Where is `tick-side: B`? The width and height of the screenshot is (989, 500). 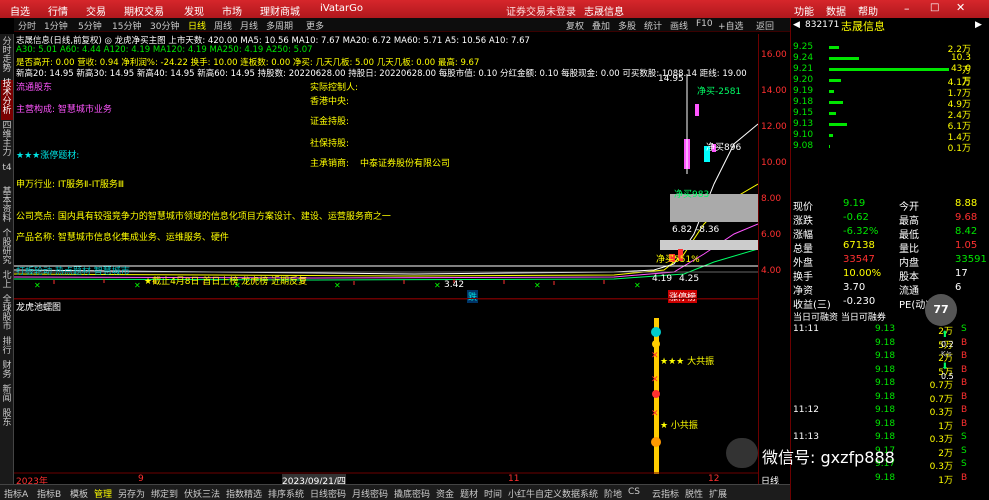 tick-side: B is located at coordinates (964, 410).